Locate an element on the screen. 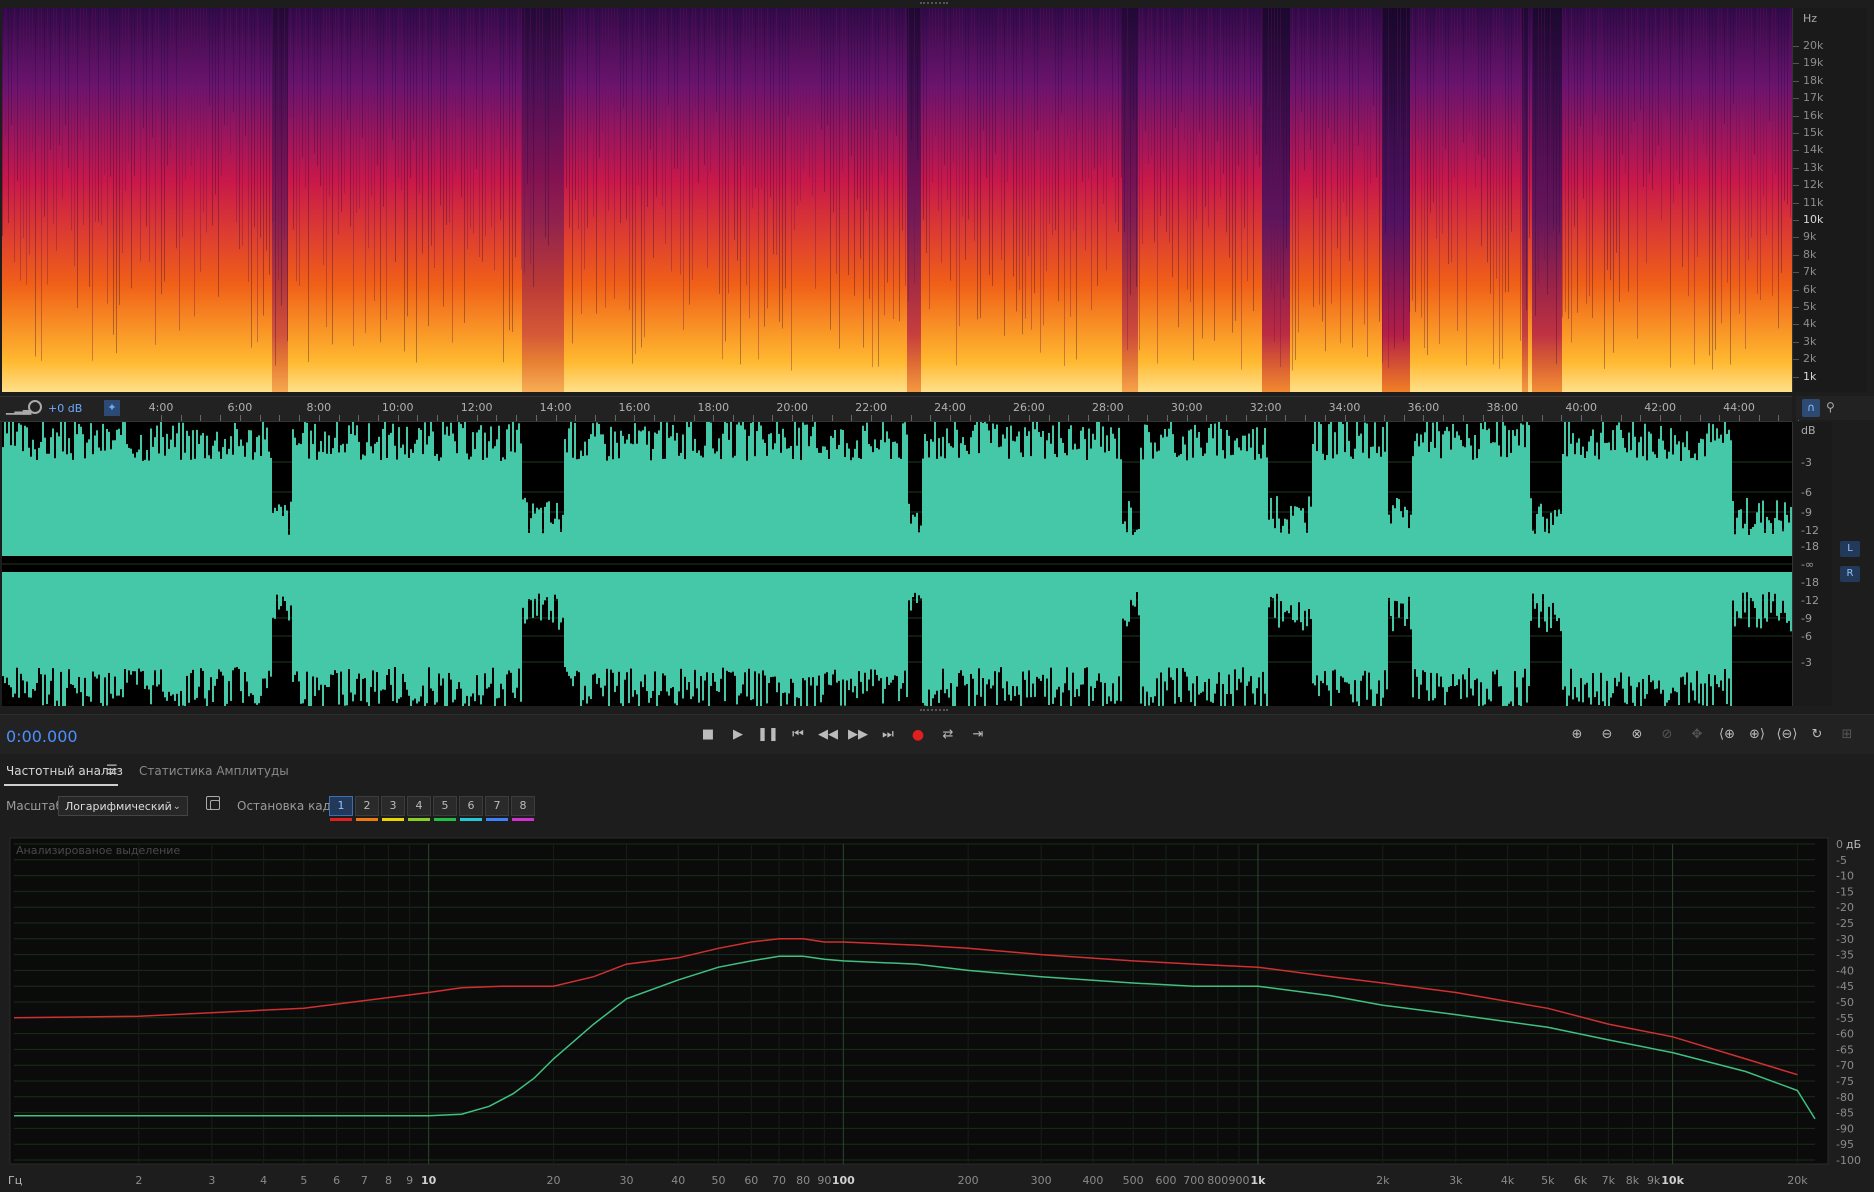  pin-icon: ✦ is located at coordinates (112, 408).